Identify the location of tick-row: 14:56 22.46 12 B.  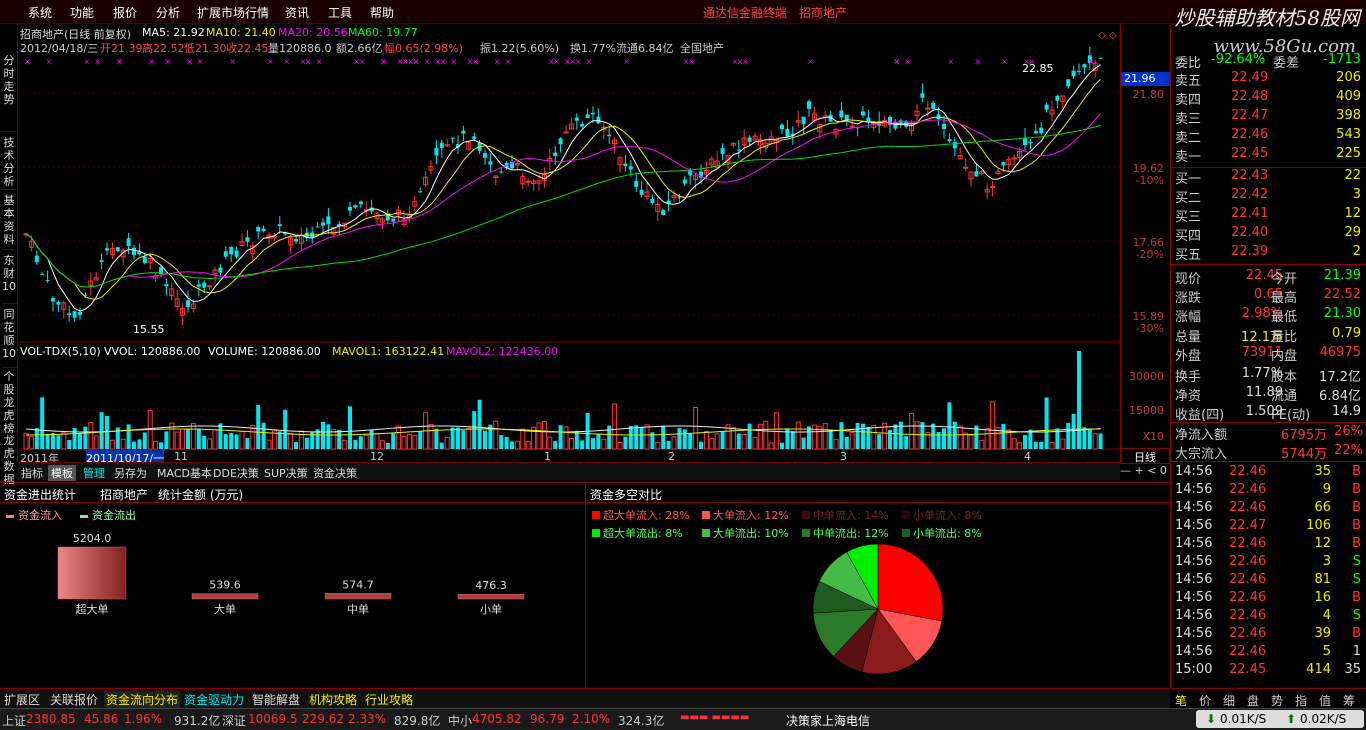
(1268, 543).